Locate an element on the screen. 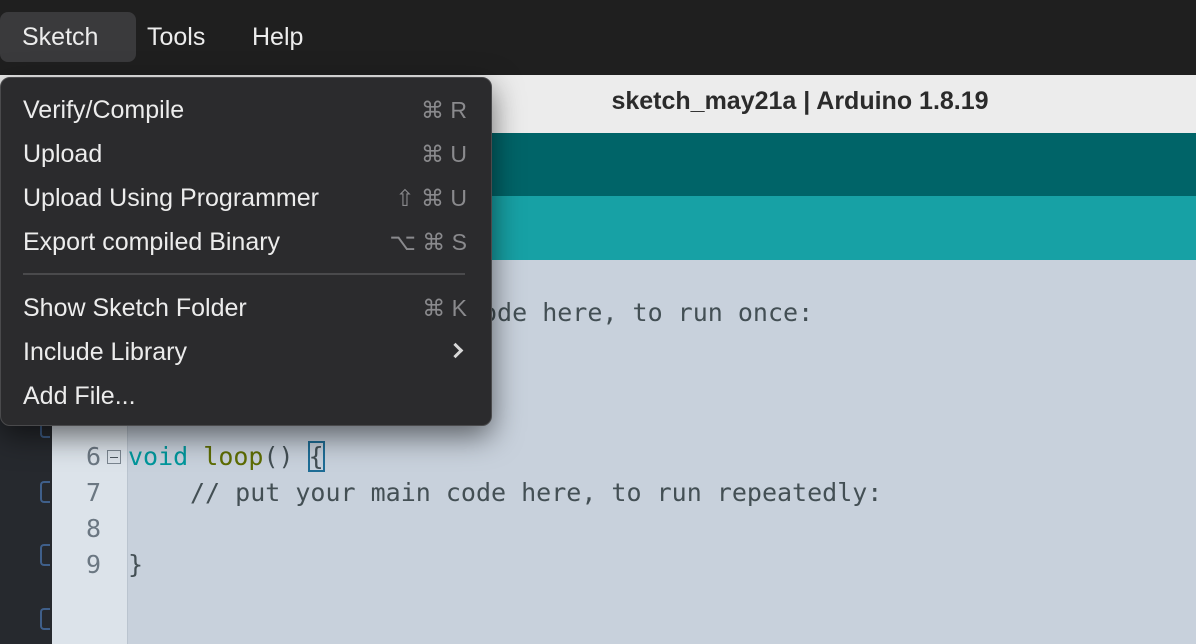 The image size is (1196, 644). highlighted-brace: { is located at coordinates (316, 456).